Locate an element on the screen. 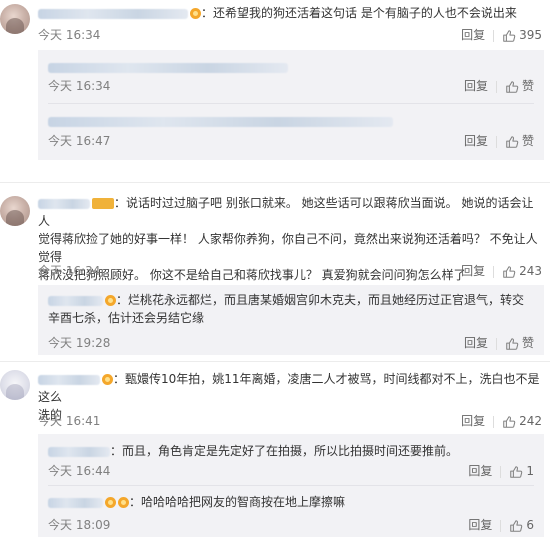 This screenshot has width=550, height=543. comment-meta: 今天 16:34 回复 395 is located at coordinates (290, 35).